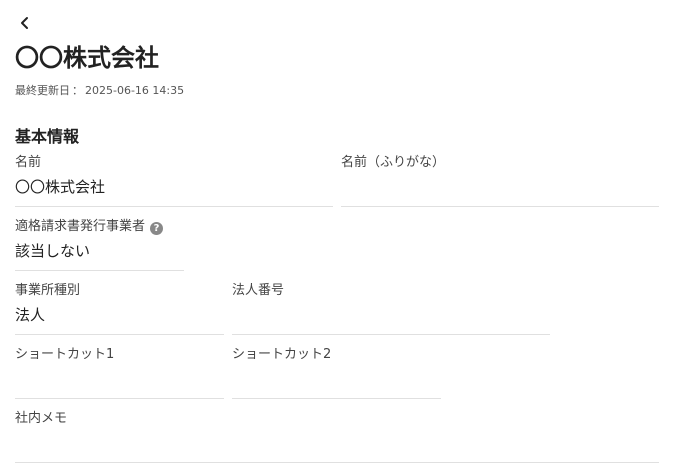 The width and height of the screenshot is (687, 473). What do you see at coordinates (87, 58) in the screenshot?
I see `page-title: 〇〇株式会社` at bounding box center [87, 58].